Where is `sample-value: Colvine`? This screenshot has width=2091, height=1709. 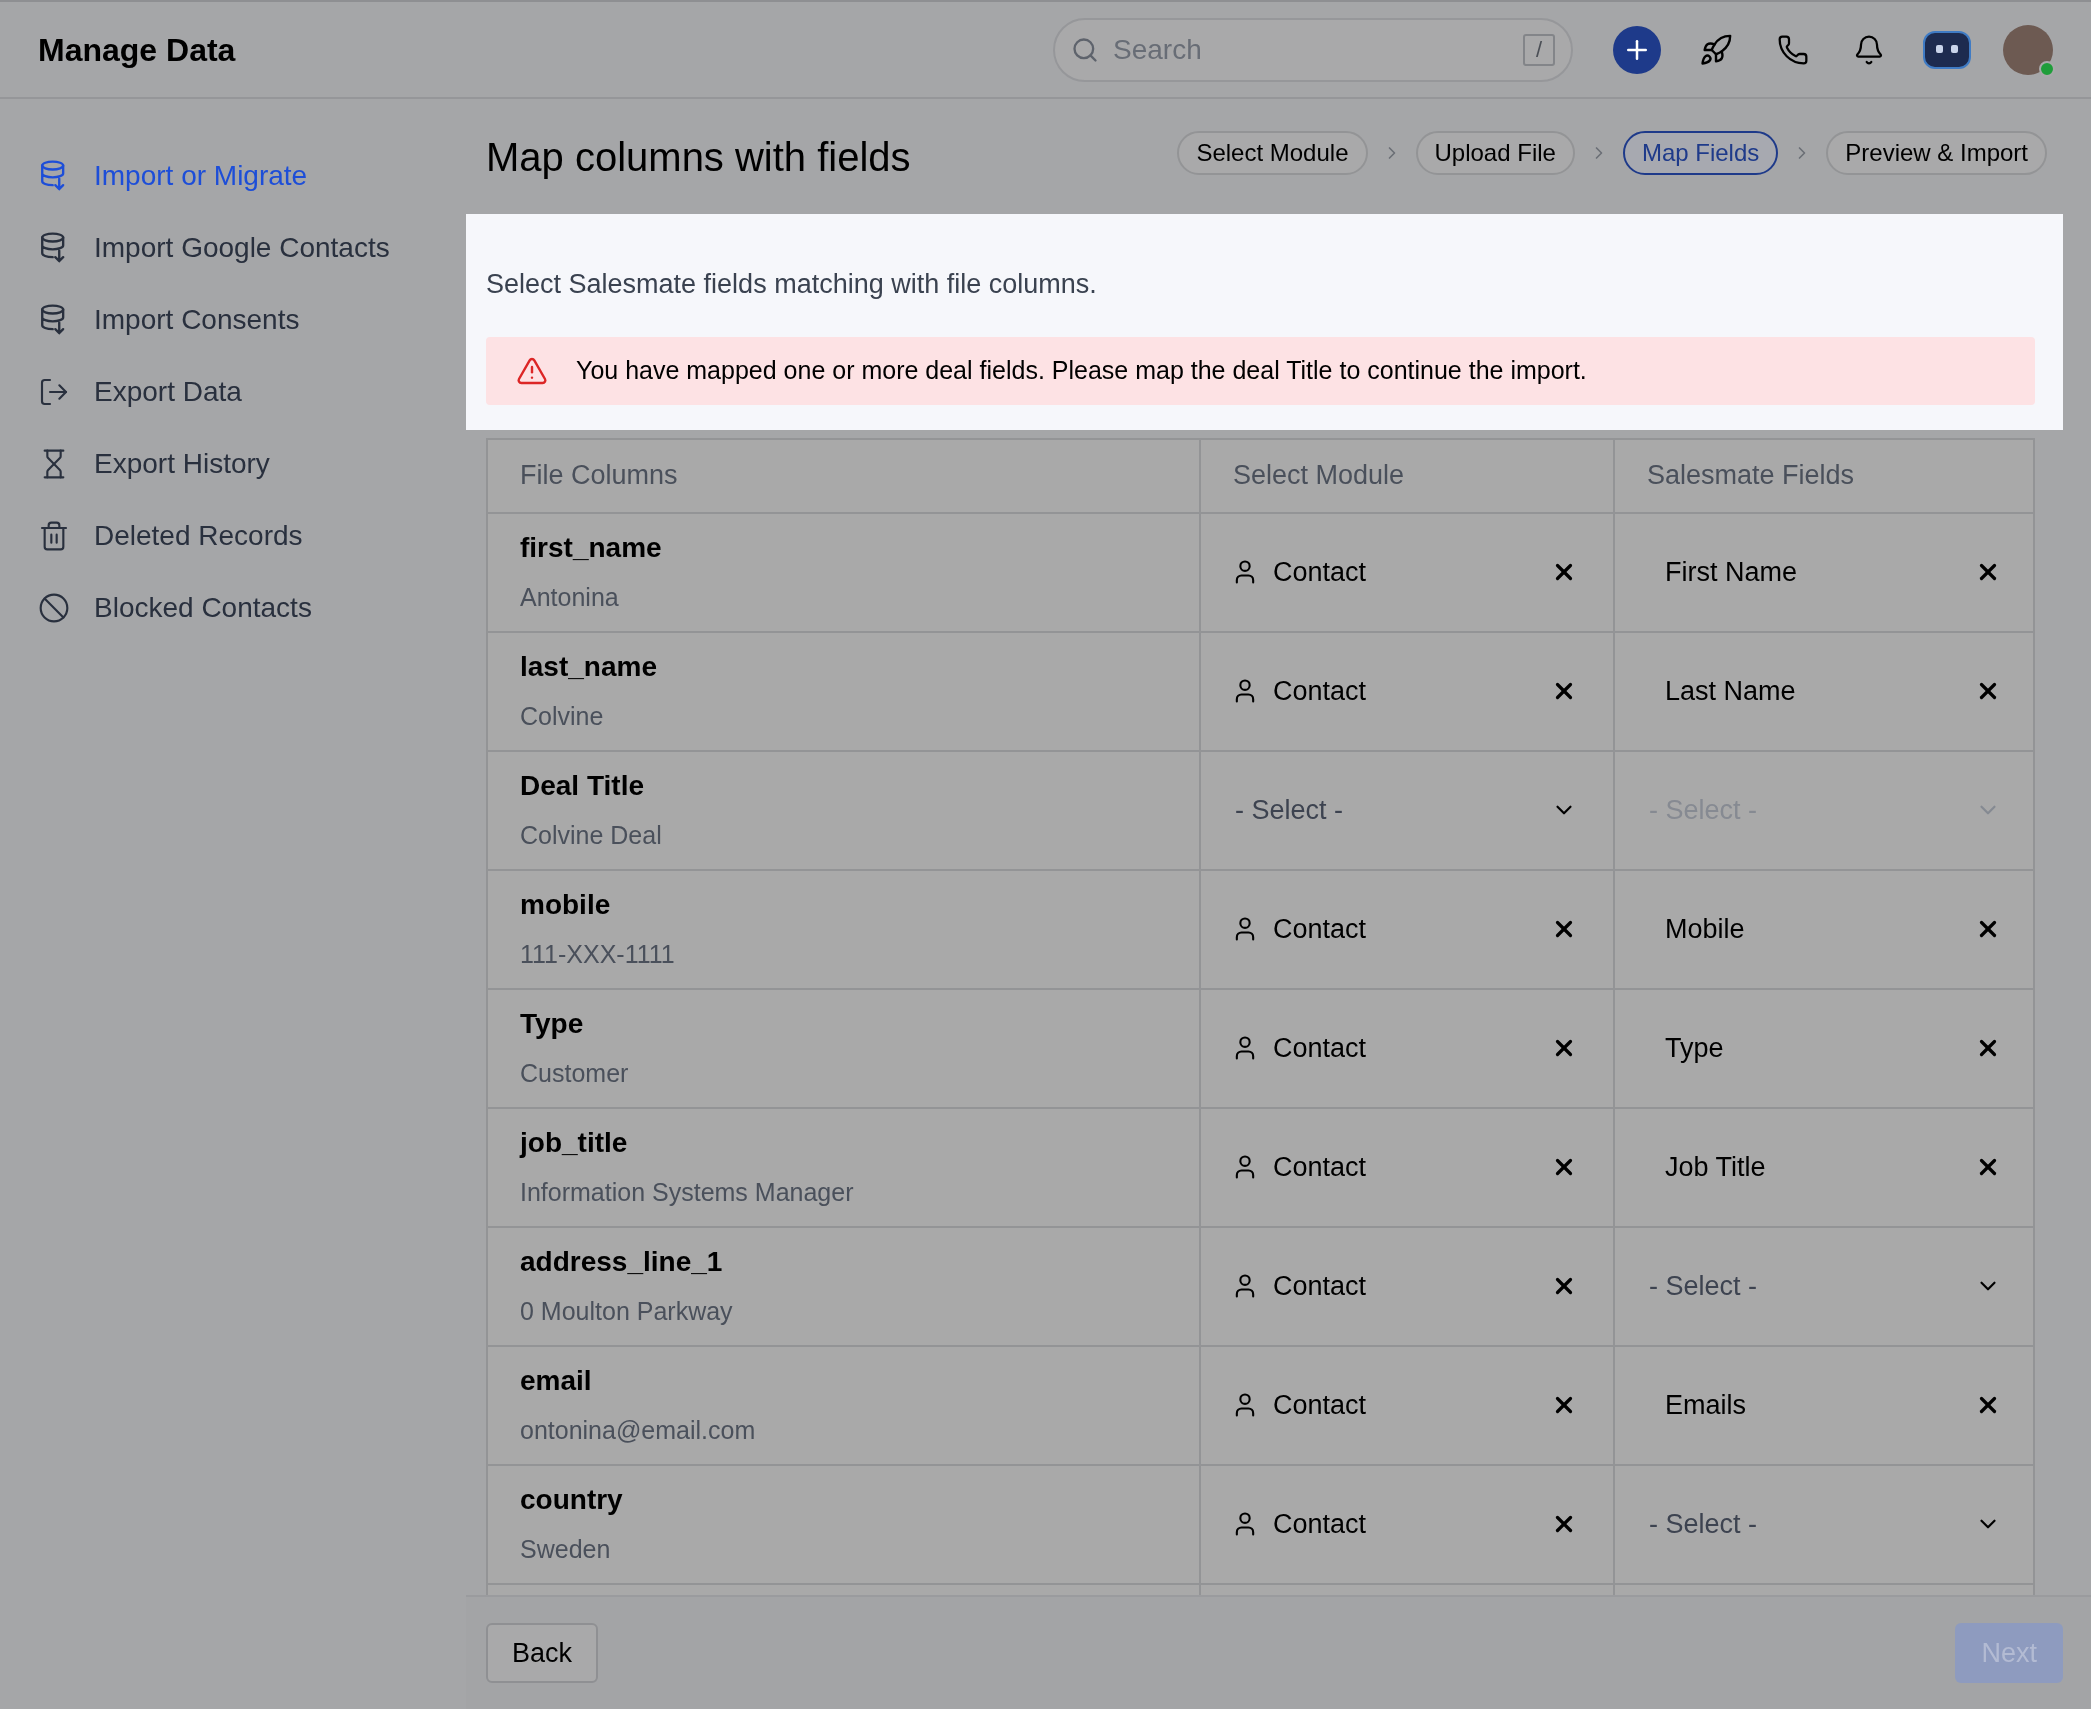
sample-value: Colvine is located at coordinates (562, 717).